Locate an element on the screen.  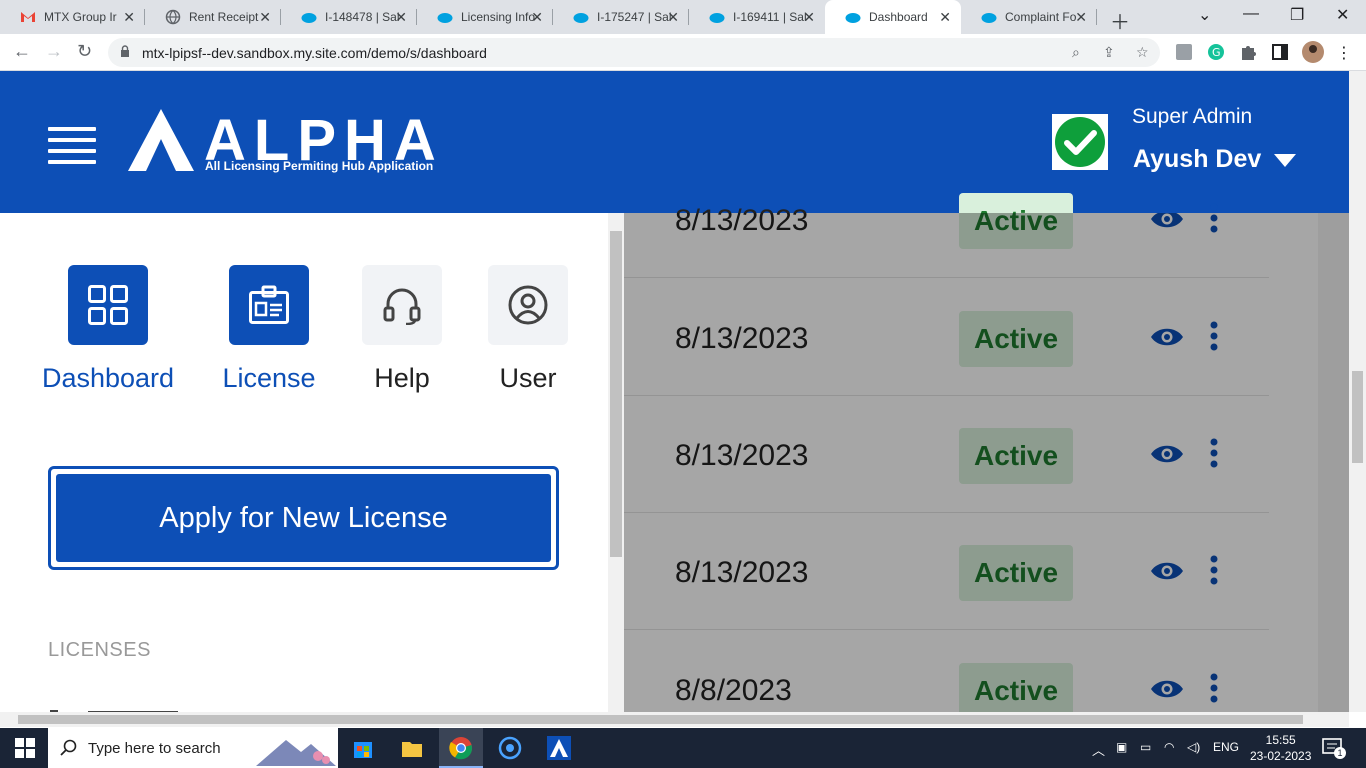
dashboard-grid-icon is located at coordinates (108, 305).